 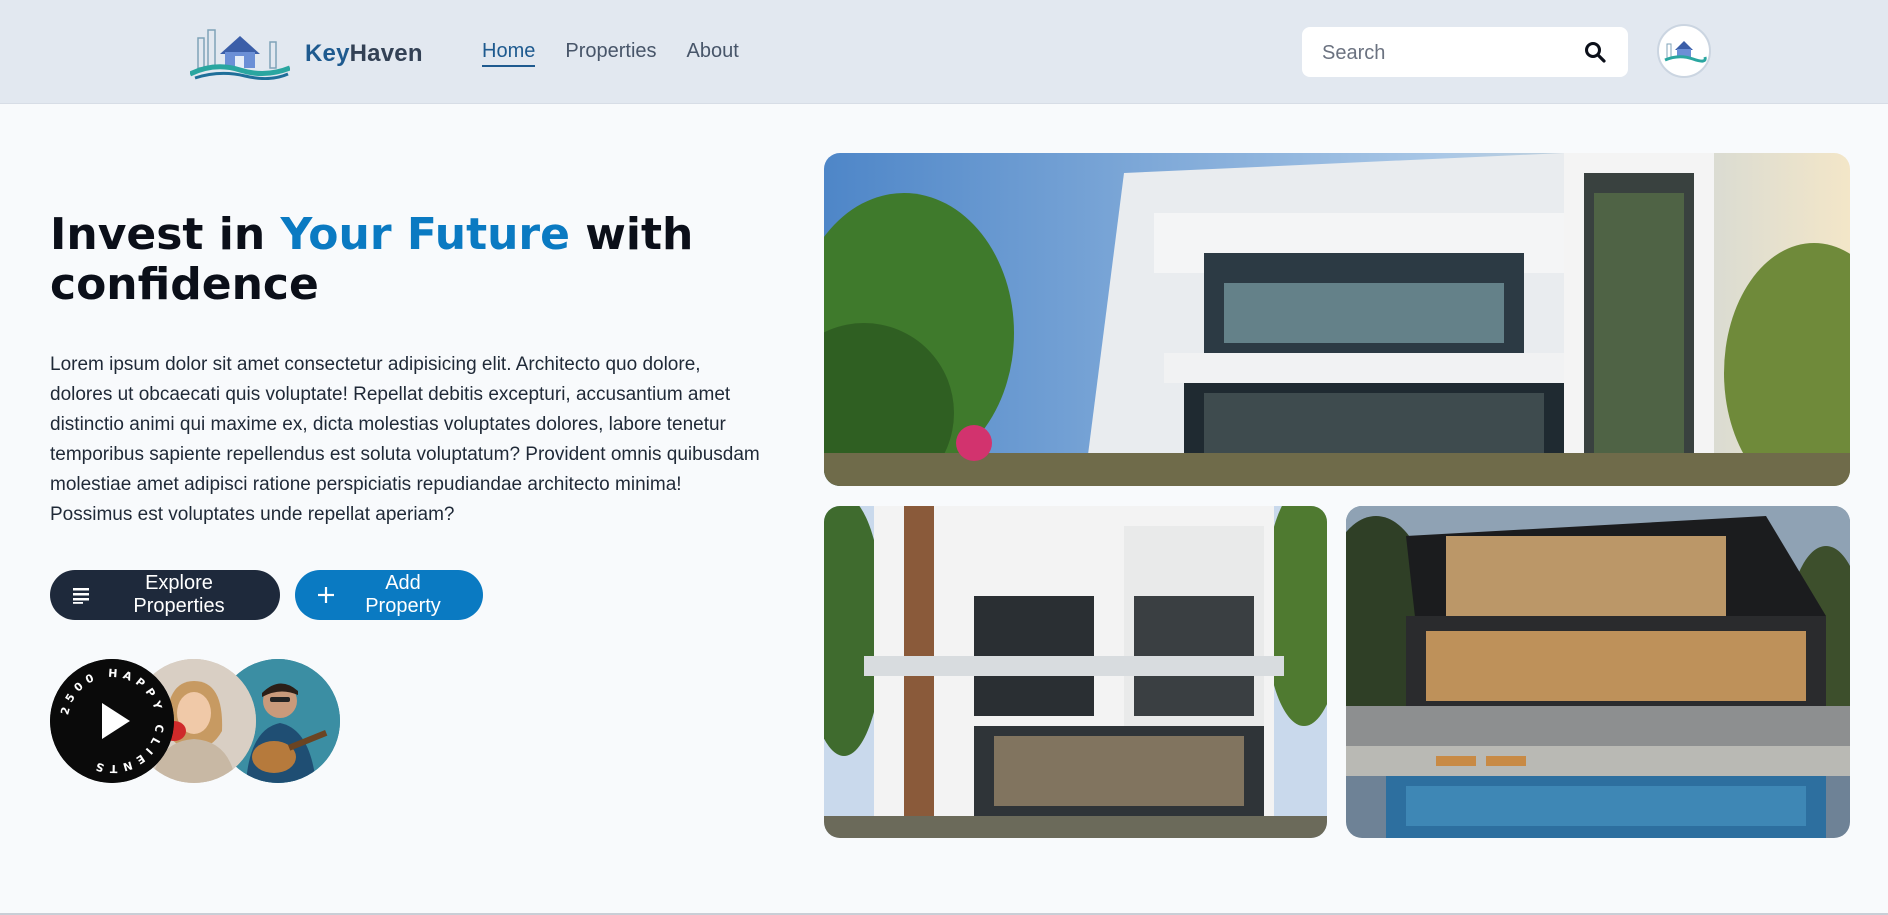 I want to click on add-property-label: Add Property, so click(x=403, y=594).